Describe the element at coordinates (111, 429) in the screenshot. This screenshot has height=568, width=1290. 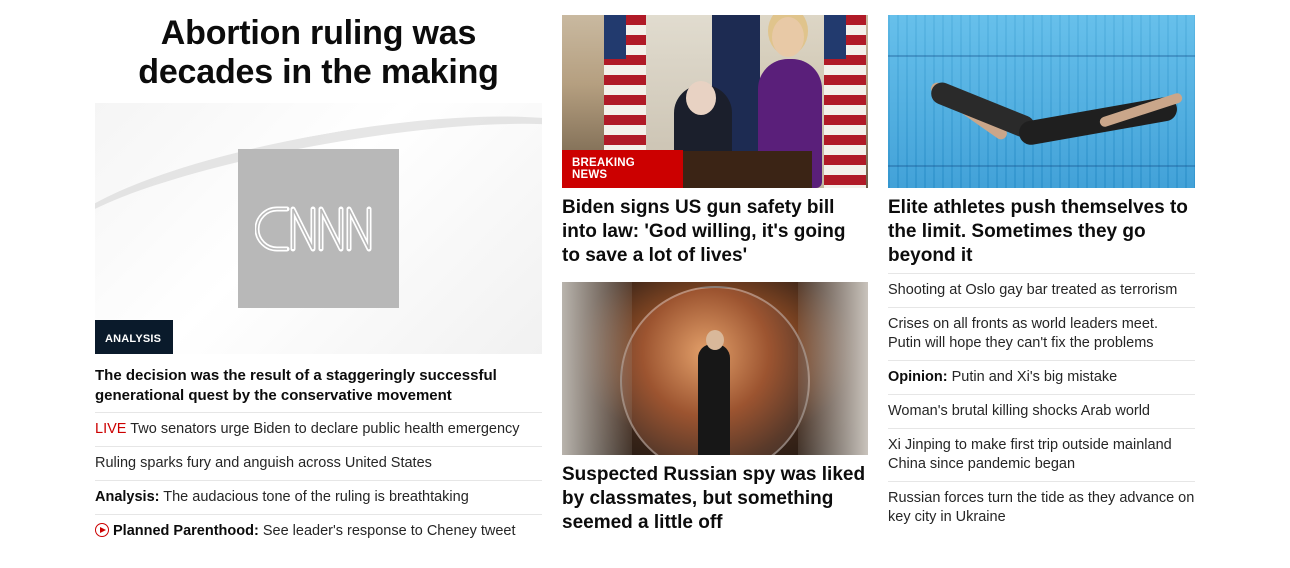
I see `live-label: LIVE` at that location.